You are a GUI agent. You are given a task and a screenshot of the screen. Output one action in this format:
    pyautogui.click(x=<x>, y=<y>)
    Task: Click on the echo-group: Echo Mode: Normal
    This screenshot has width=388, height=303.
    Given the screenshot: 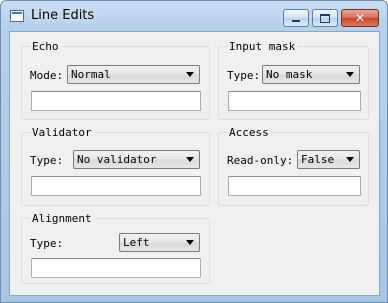 What is the action you would take?
    pyautogui.click(x=115, y=80)
    